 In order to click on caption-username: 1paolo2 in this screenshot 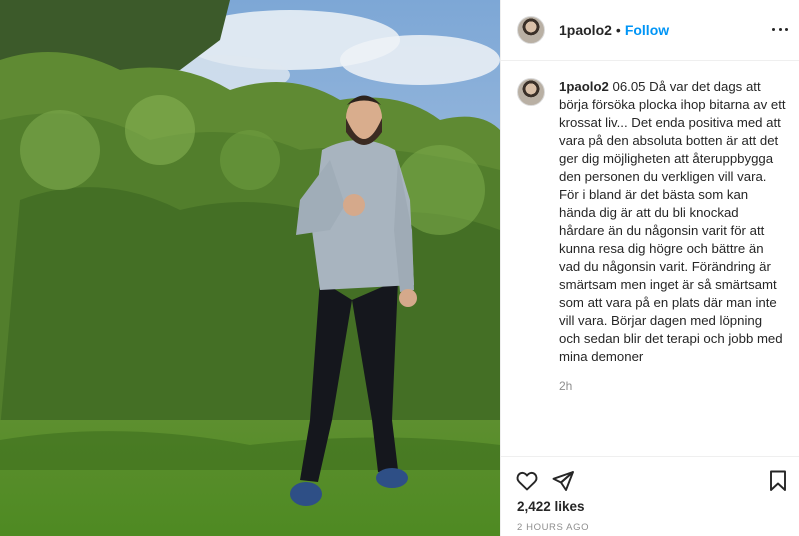, I will do `click(584, 86)`.